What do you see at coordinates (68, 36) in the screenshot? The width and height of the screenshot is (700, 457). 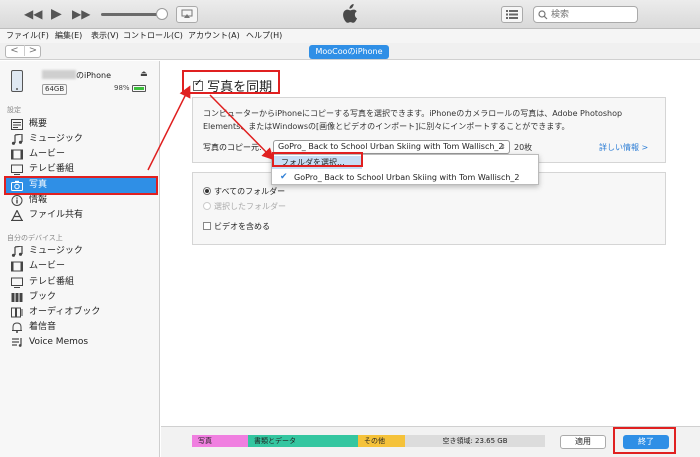 I see `menu-edit: 編集(E)` at bounding box center [68, 36].